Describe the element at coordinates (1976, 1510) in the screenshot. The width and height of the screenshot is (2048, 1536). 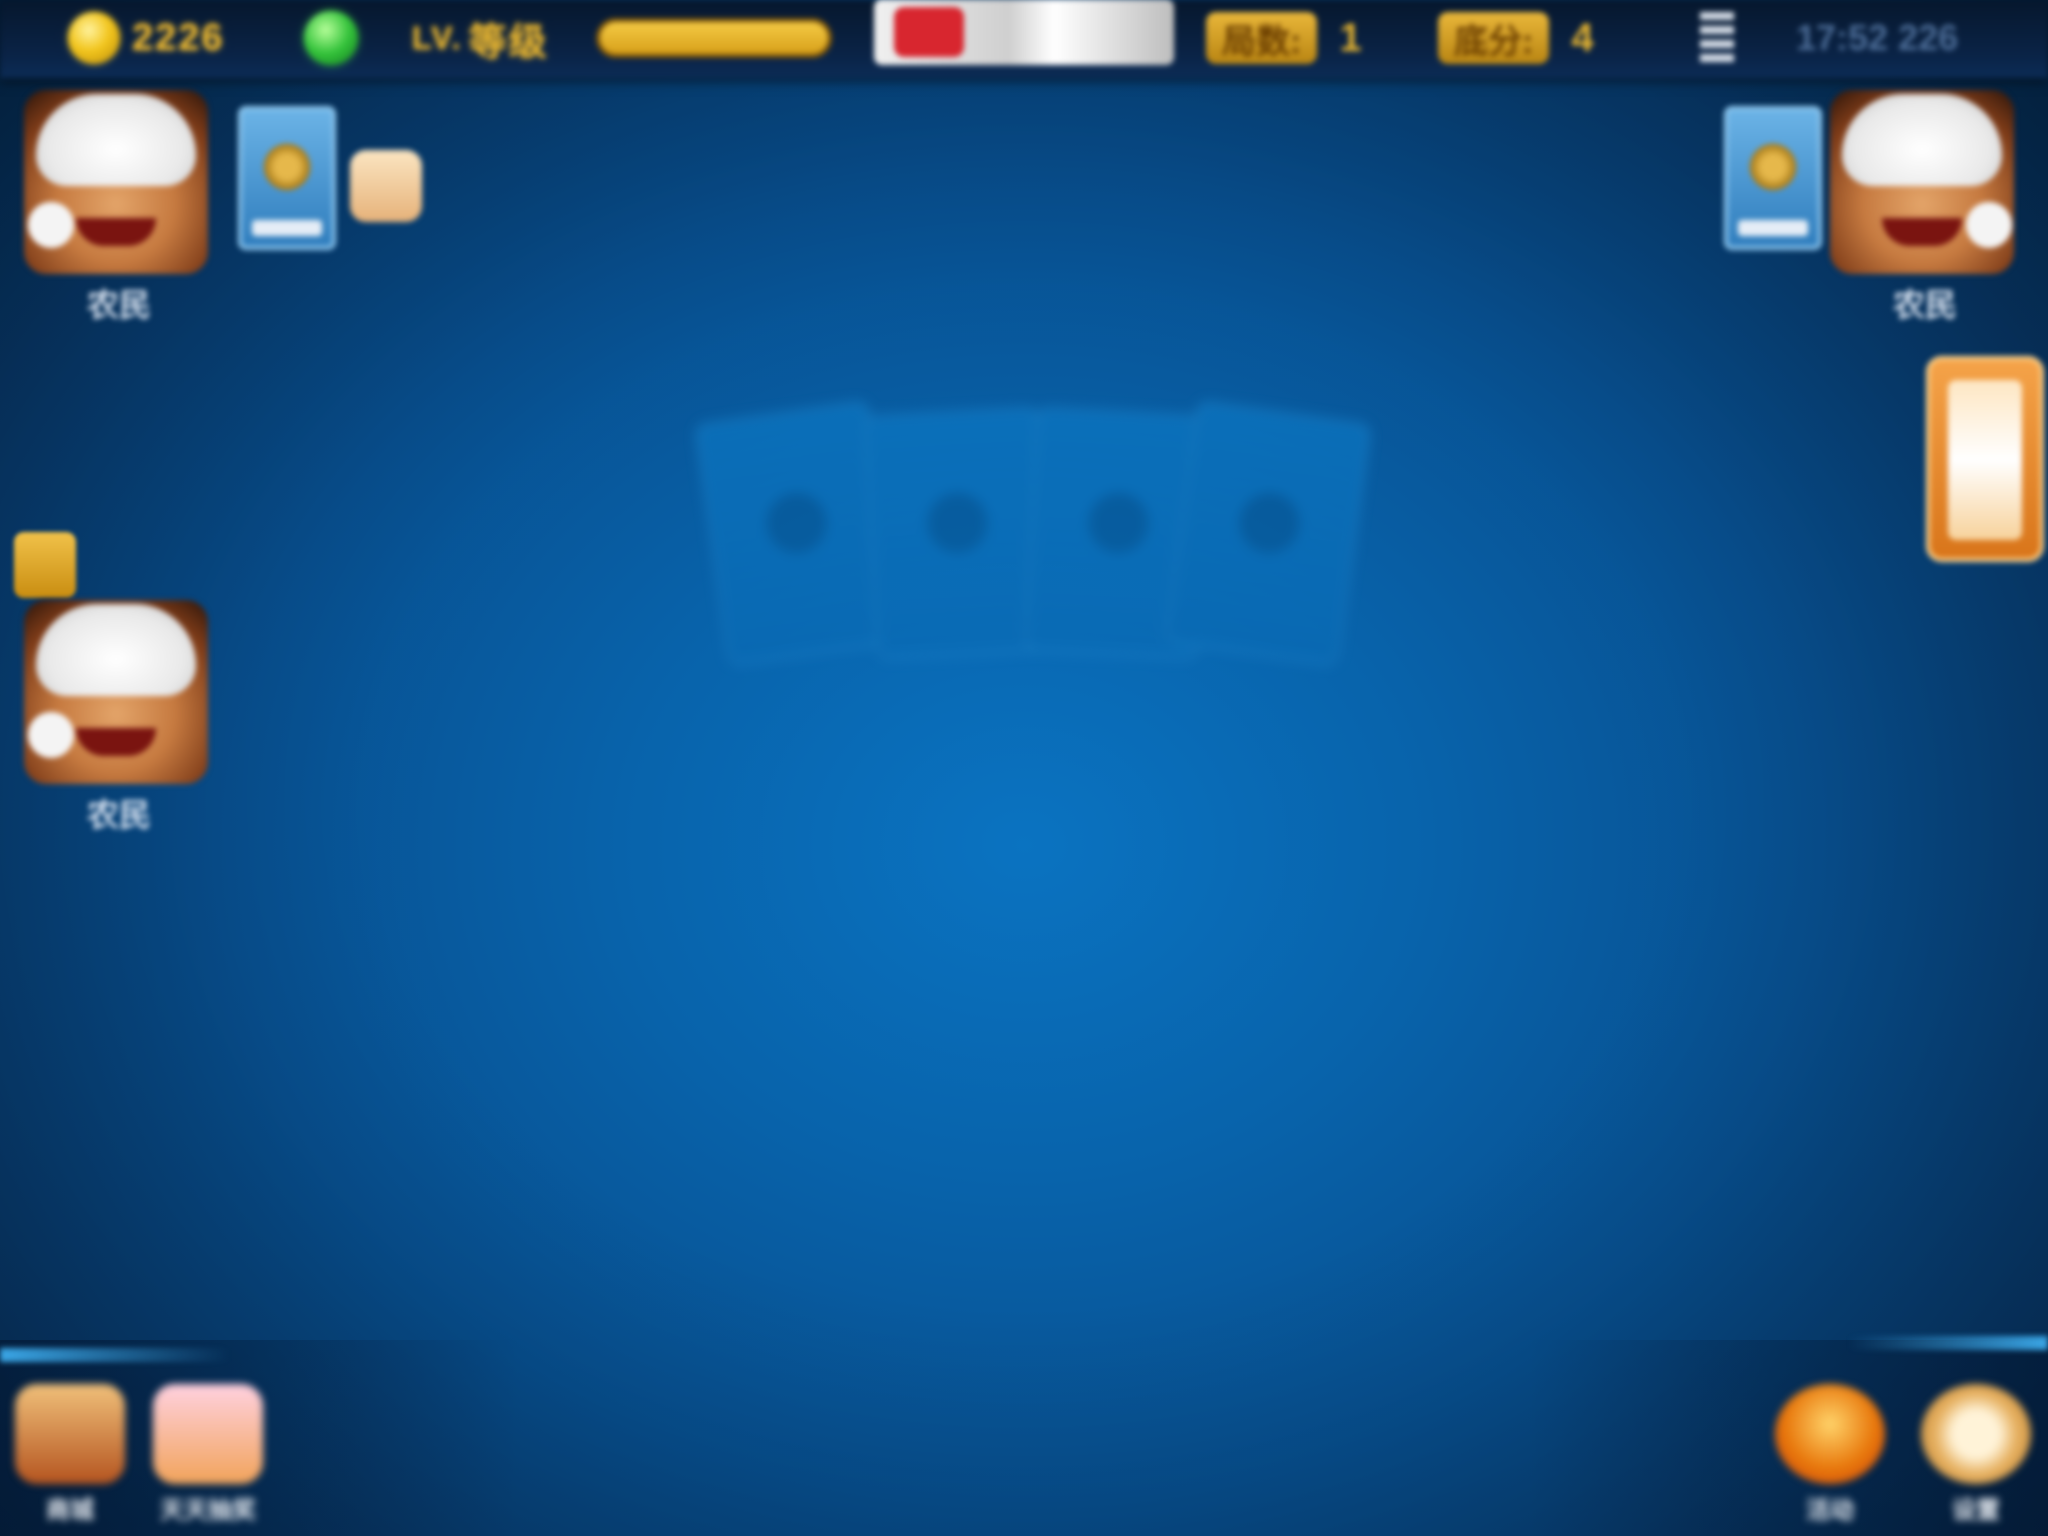
I see `settings-label: 设置` at that location.